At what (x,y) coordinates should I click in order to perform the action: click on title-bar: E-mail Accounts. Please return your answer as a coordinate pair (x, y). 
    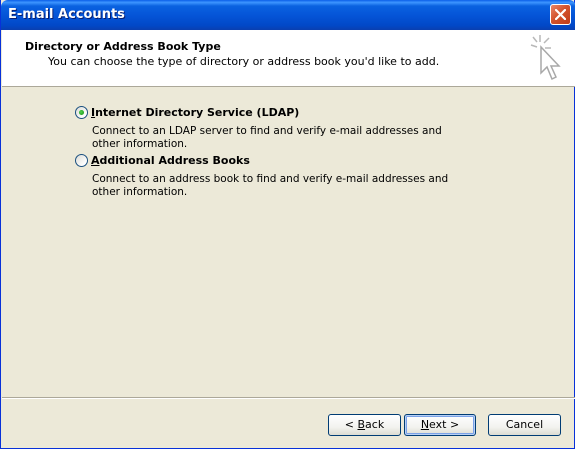
    Looking at the image, I should click on (288, 15).